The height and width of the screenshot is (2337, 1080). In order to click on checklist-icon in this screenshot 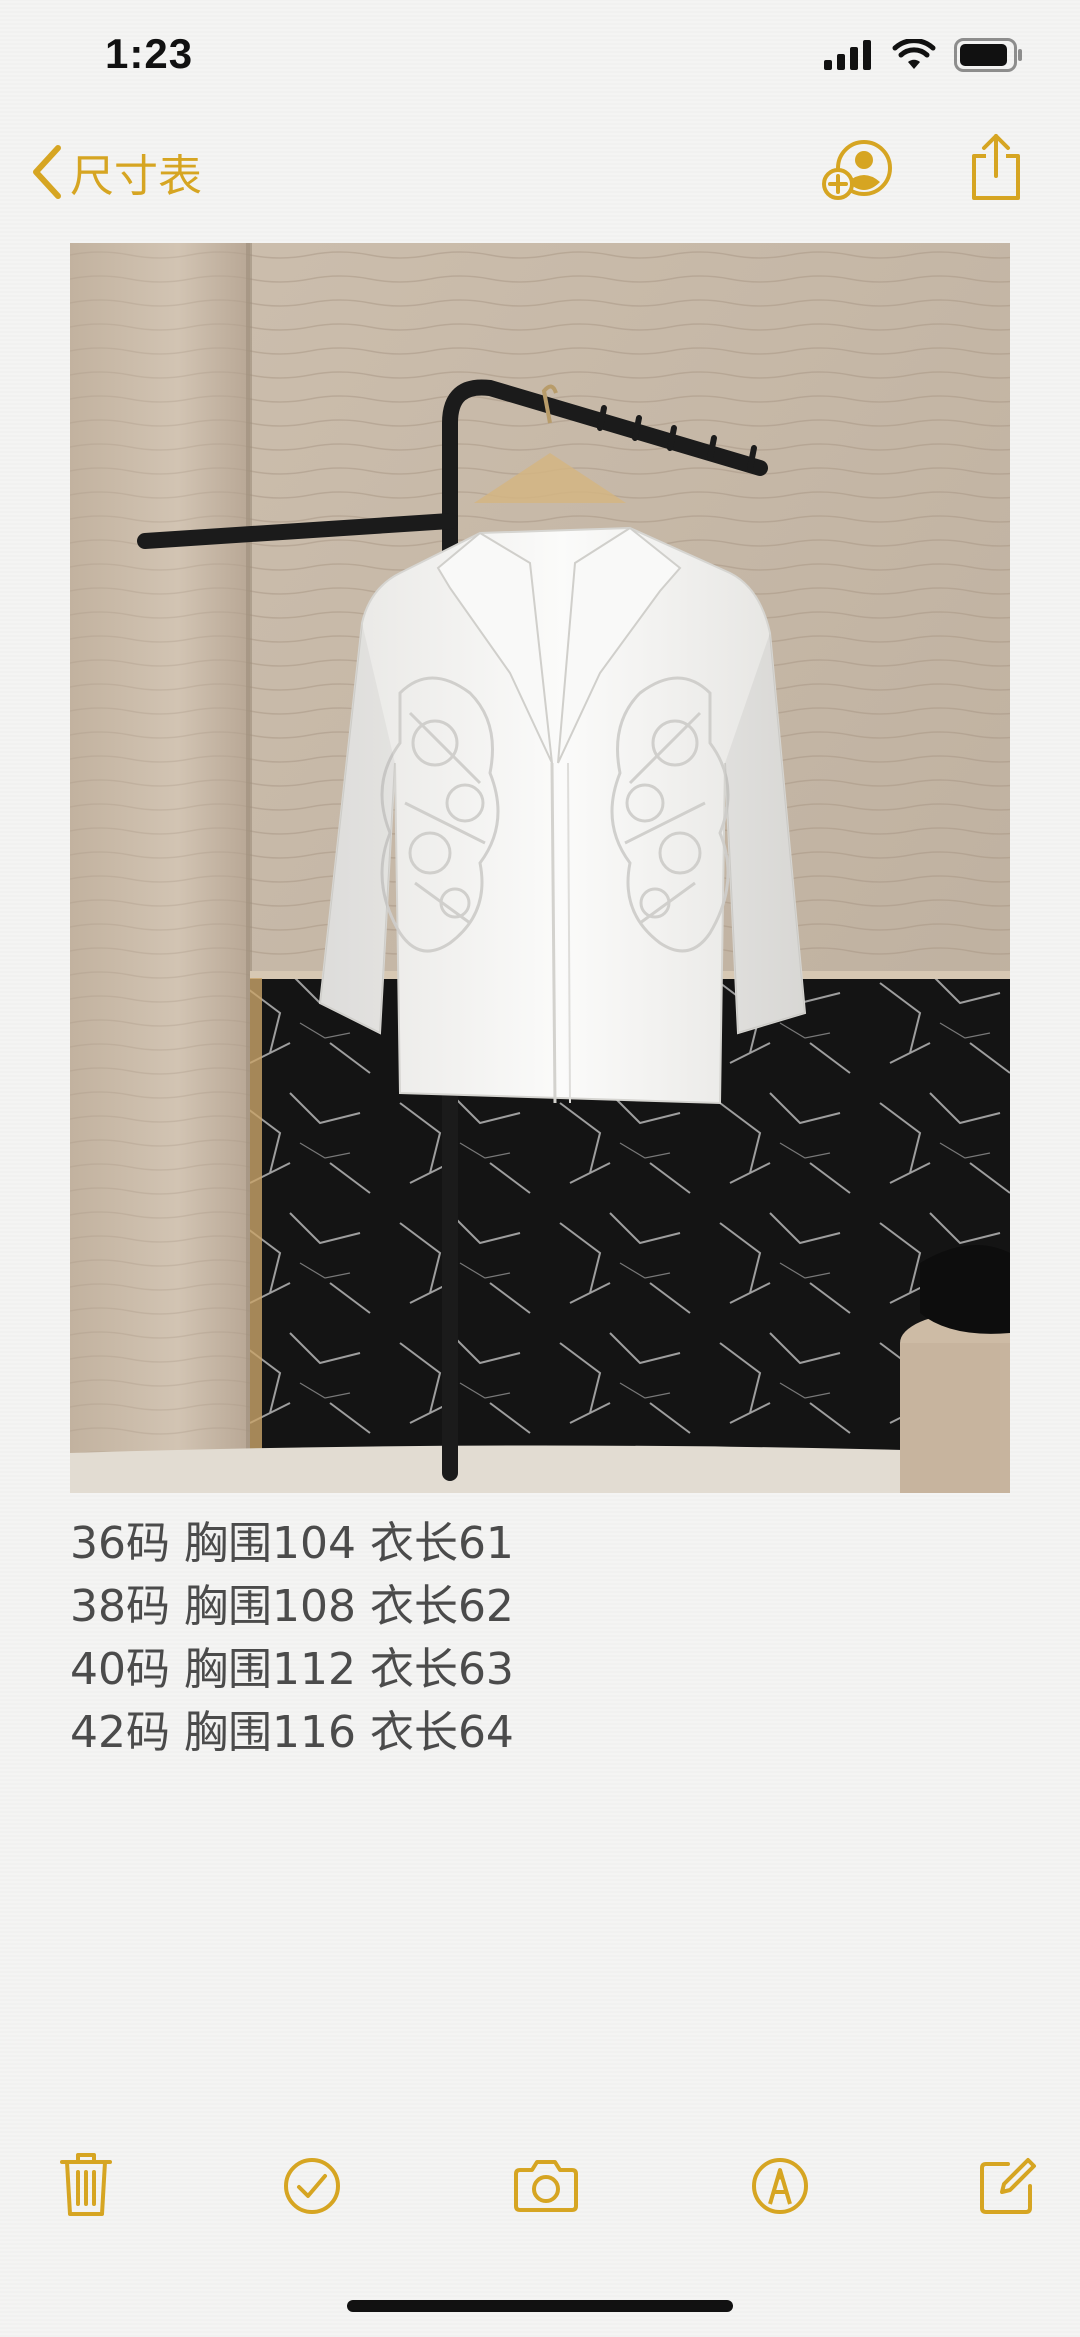, I will do `click(312, 2186)`.